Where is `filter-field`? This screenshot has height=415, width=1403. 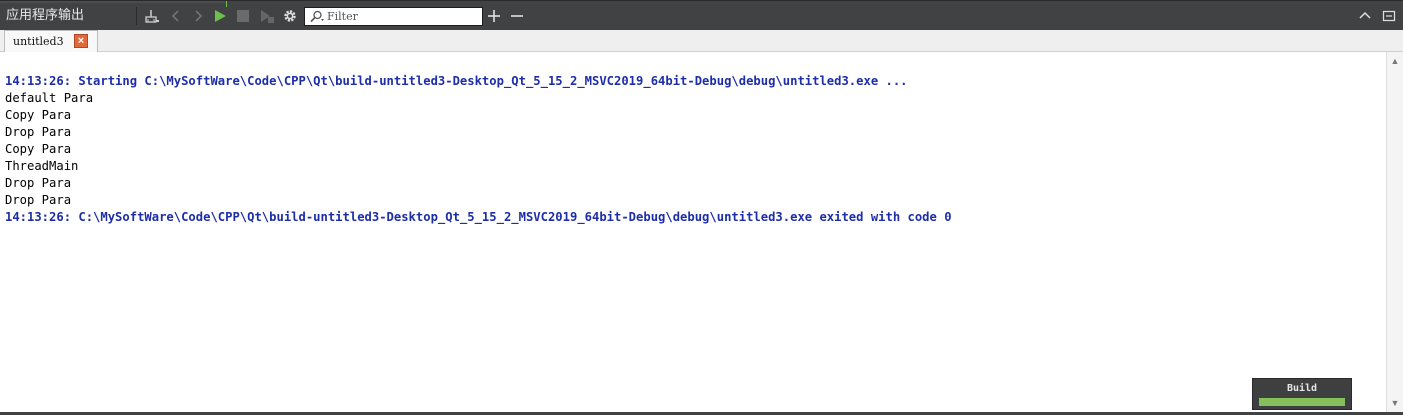 filter-field is located at coordinates (393, 16).